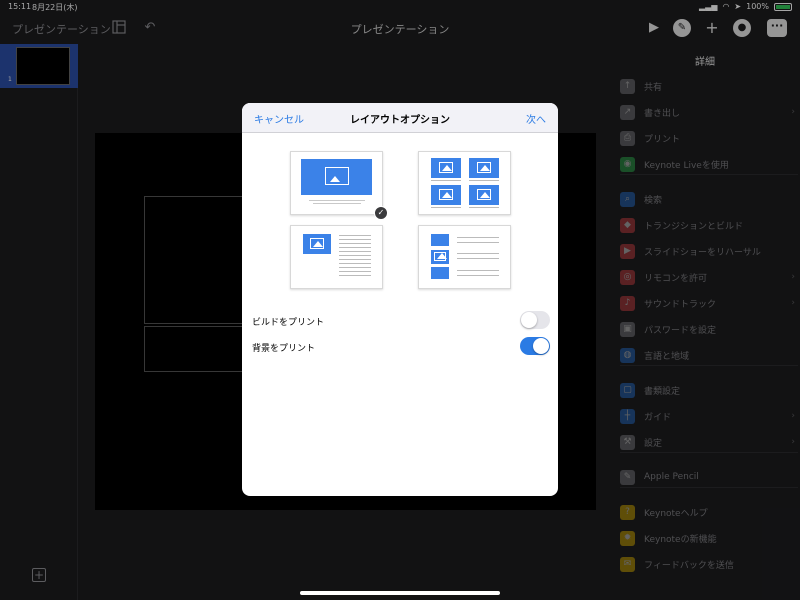 The height and width of the screenshot is (600, 800). What do you see at coordinates (284, 349) in the screenshot?
I see `print-background-label: 背景をプリント` at bounding box center [284, 349].